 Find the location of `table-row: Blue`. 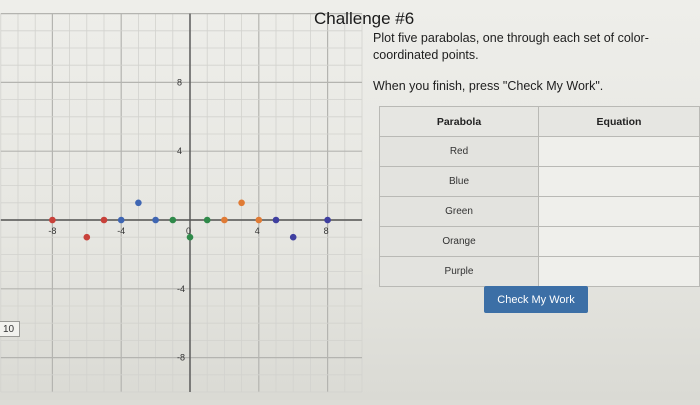

table-row: Blue is located at coordinates (539, 181).